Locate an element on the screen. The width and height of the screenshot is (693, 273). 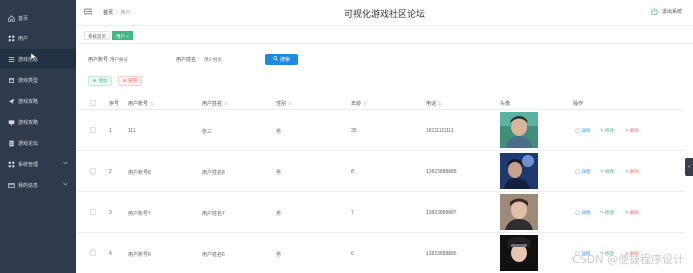
top-header: 首页 / 用户 可视化游戏社区论坛 退出系统 is located at coordinates (384, 13).